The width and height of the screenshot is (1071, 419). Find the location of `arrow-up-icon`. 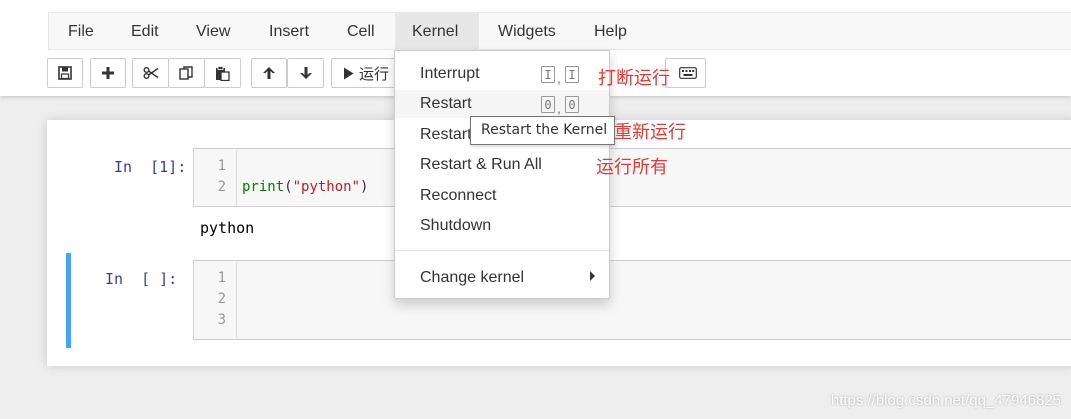

arrow-up-icon is located at coordinates (269, 73).